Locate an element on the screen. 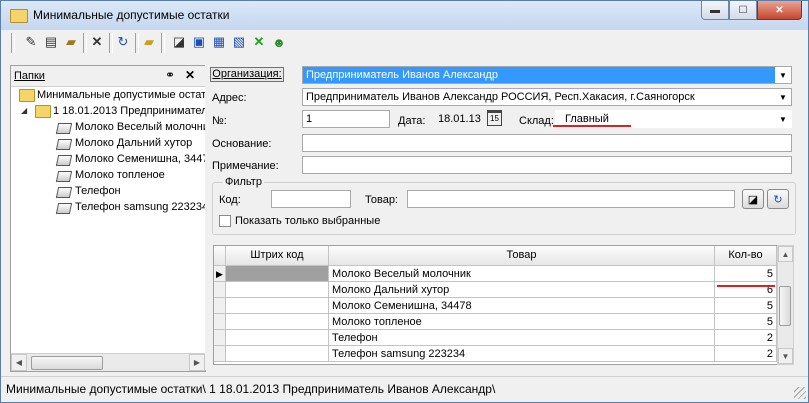 The image size is (809, 403). grid-cell-product: Молоко Семенишна, 34478 is located at coordinates (522, 306).